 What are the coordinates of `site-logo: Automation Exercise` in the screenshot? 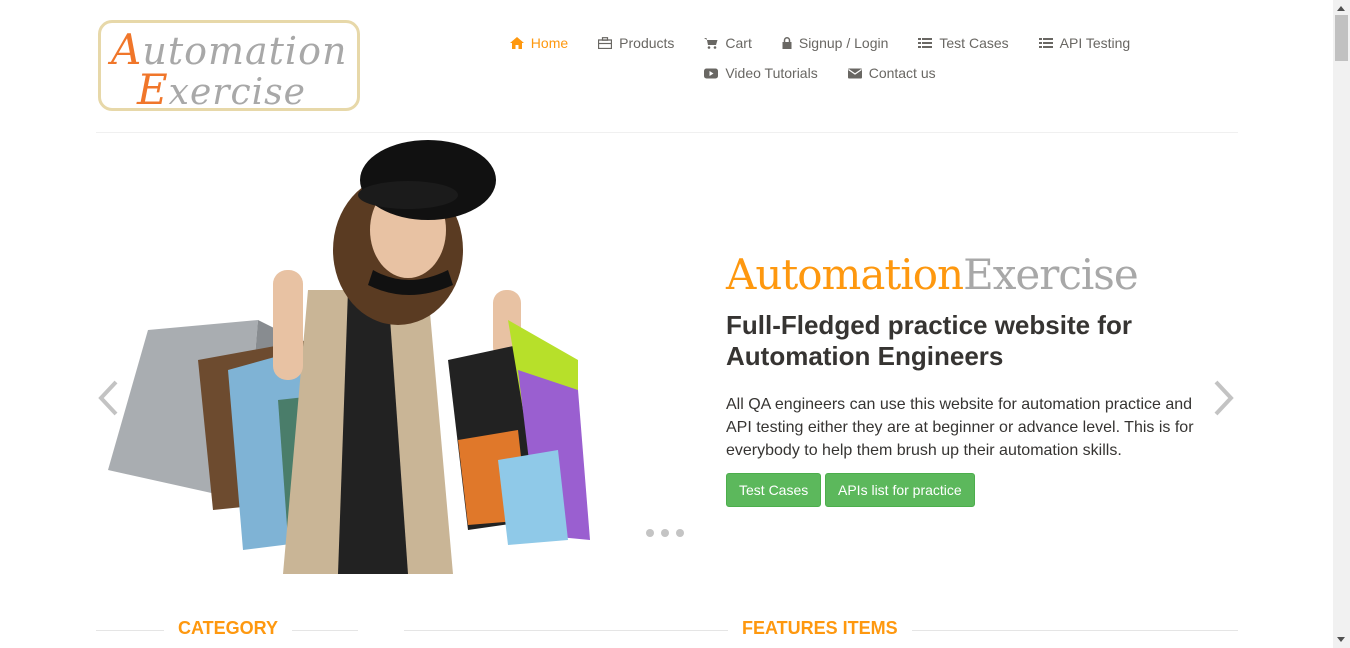 It's located at (229, 67).